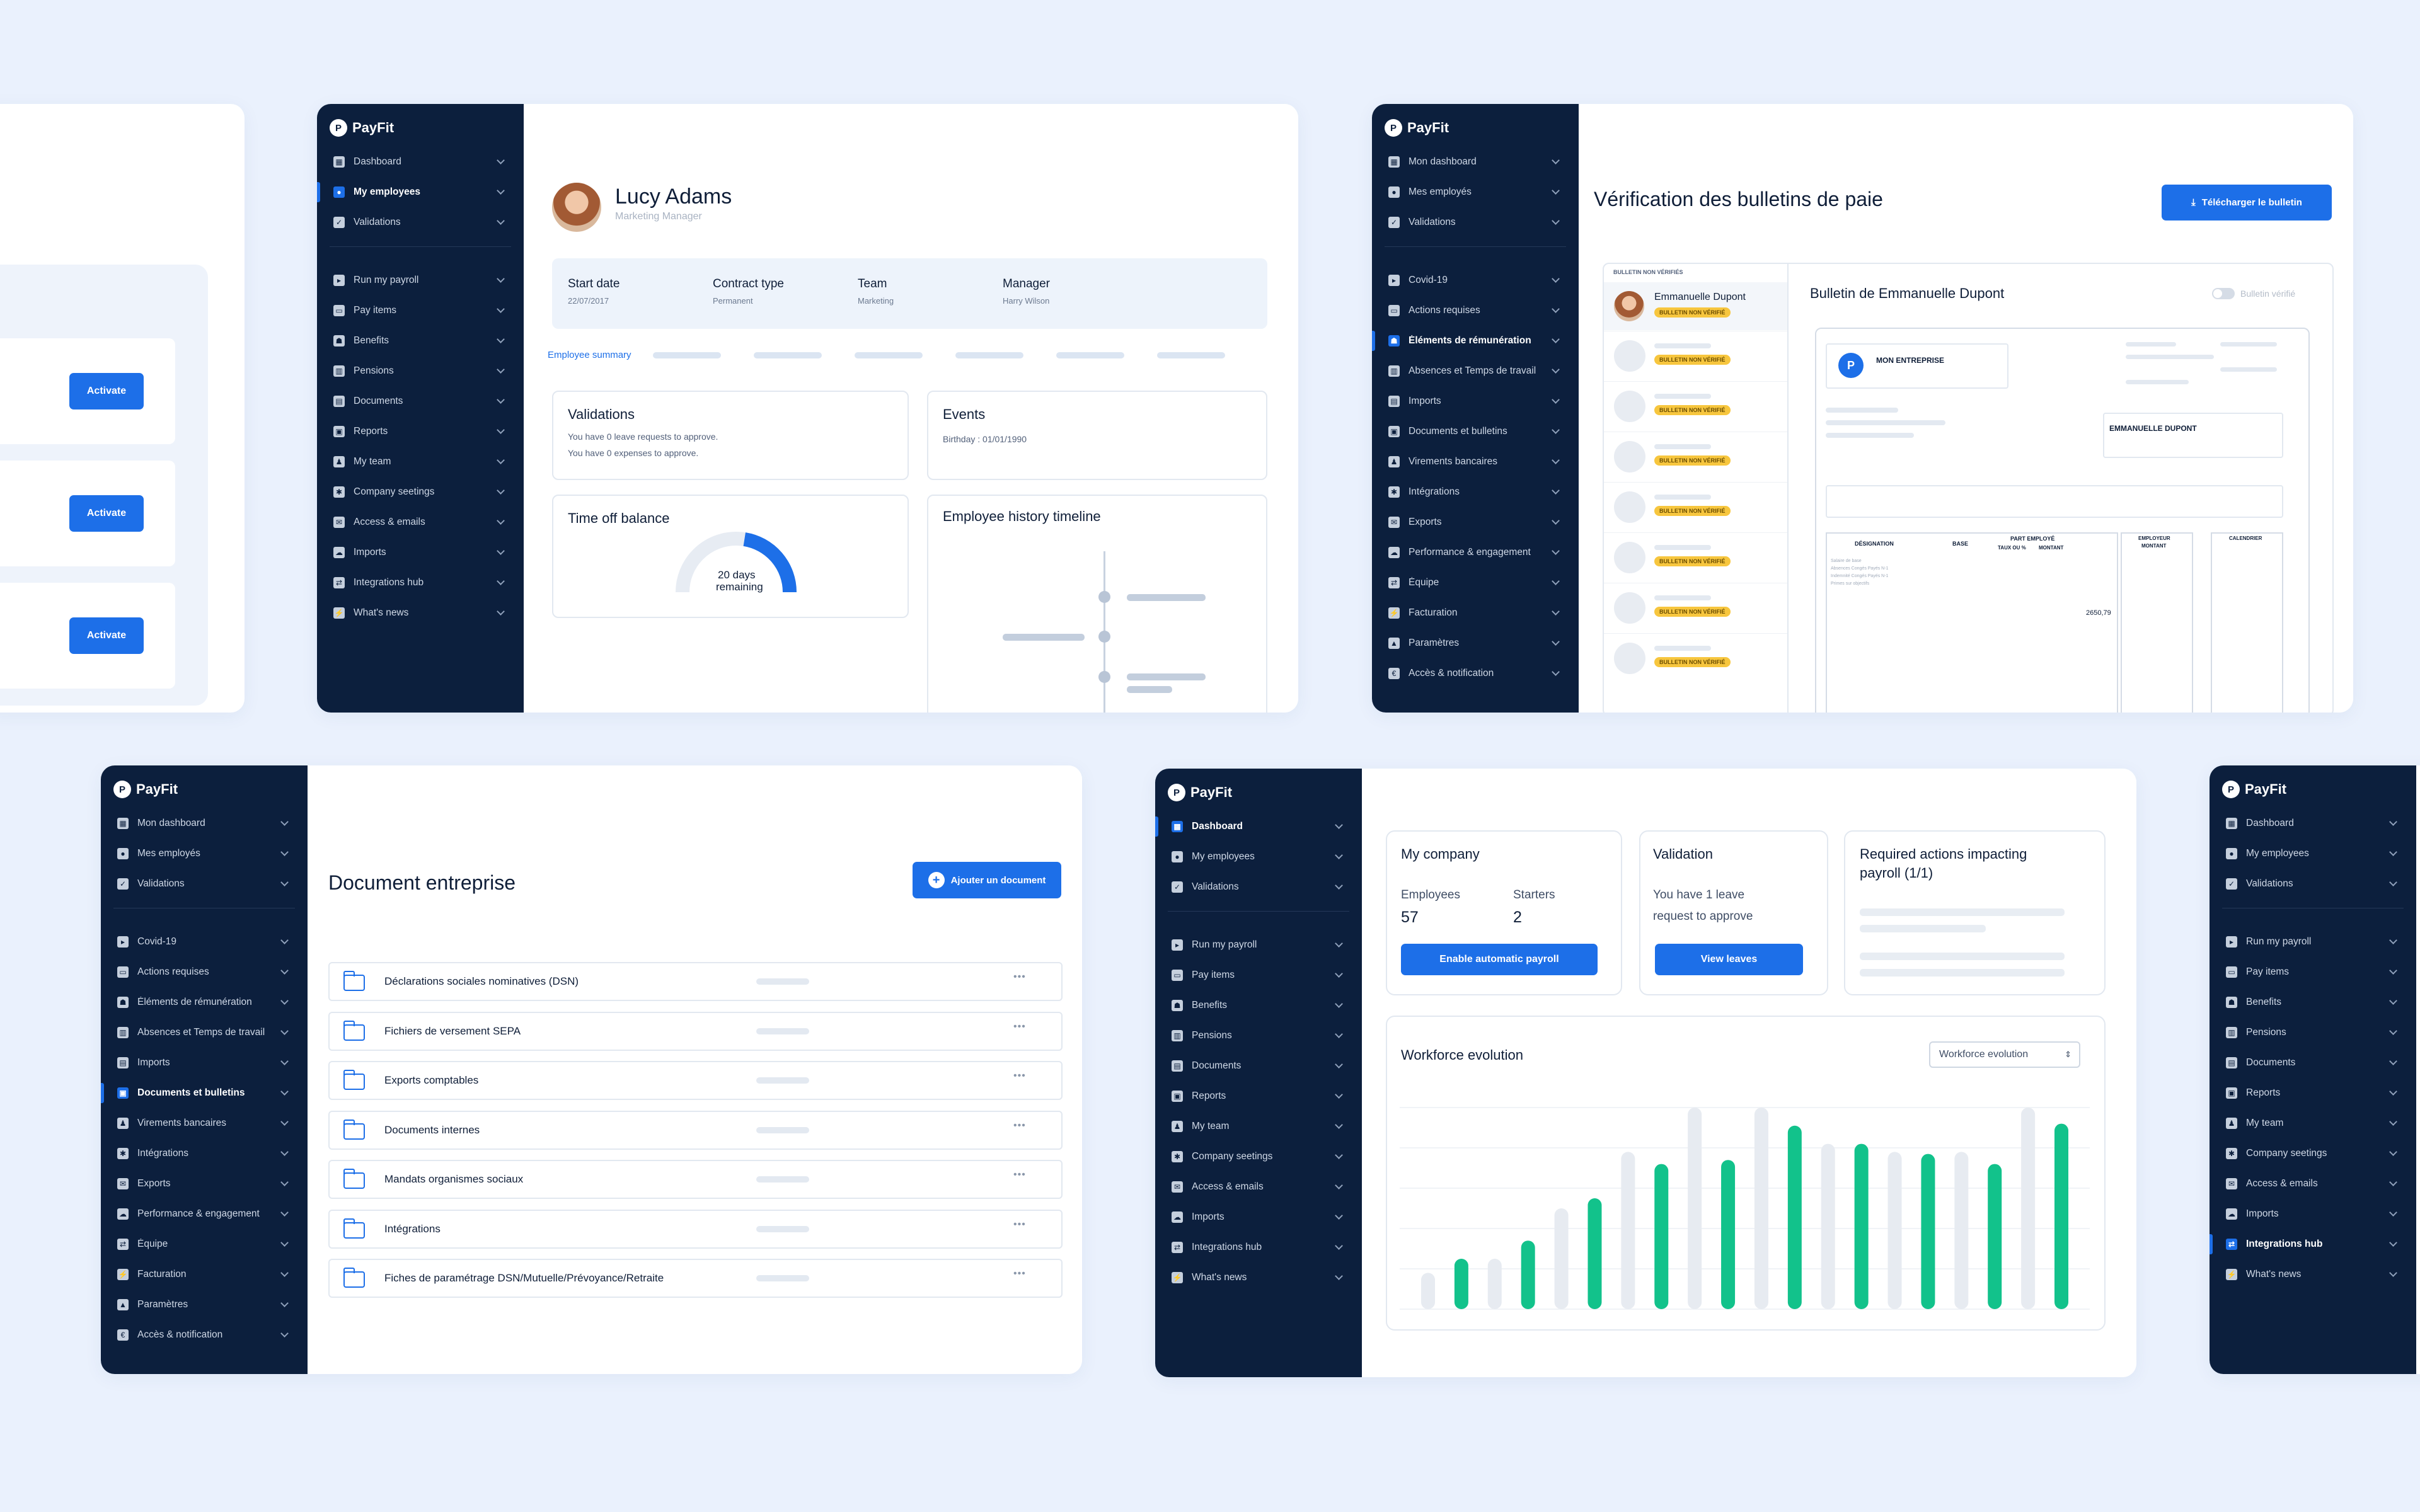 Image resolution: width=2420 pixels, height=1512 pixels. Describe the element at coordinates (205, 1002) in the screenshot. I see `sidebar-item: ☗ Éléments de rémunération` at that location.